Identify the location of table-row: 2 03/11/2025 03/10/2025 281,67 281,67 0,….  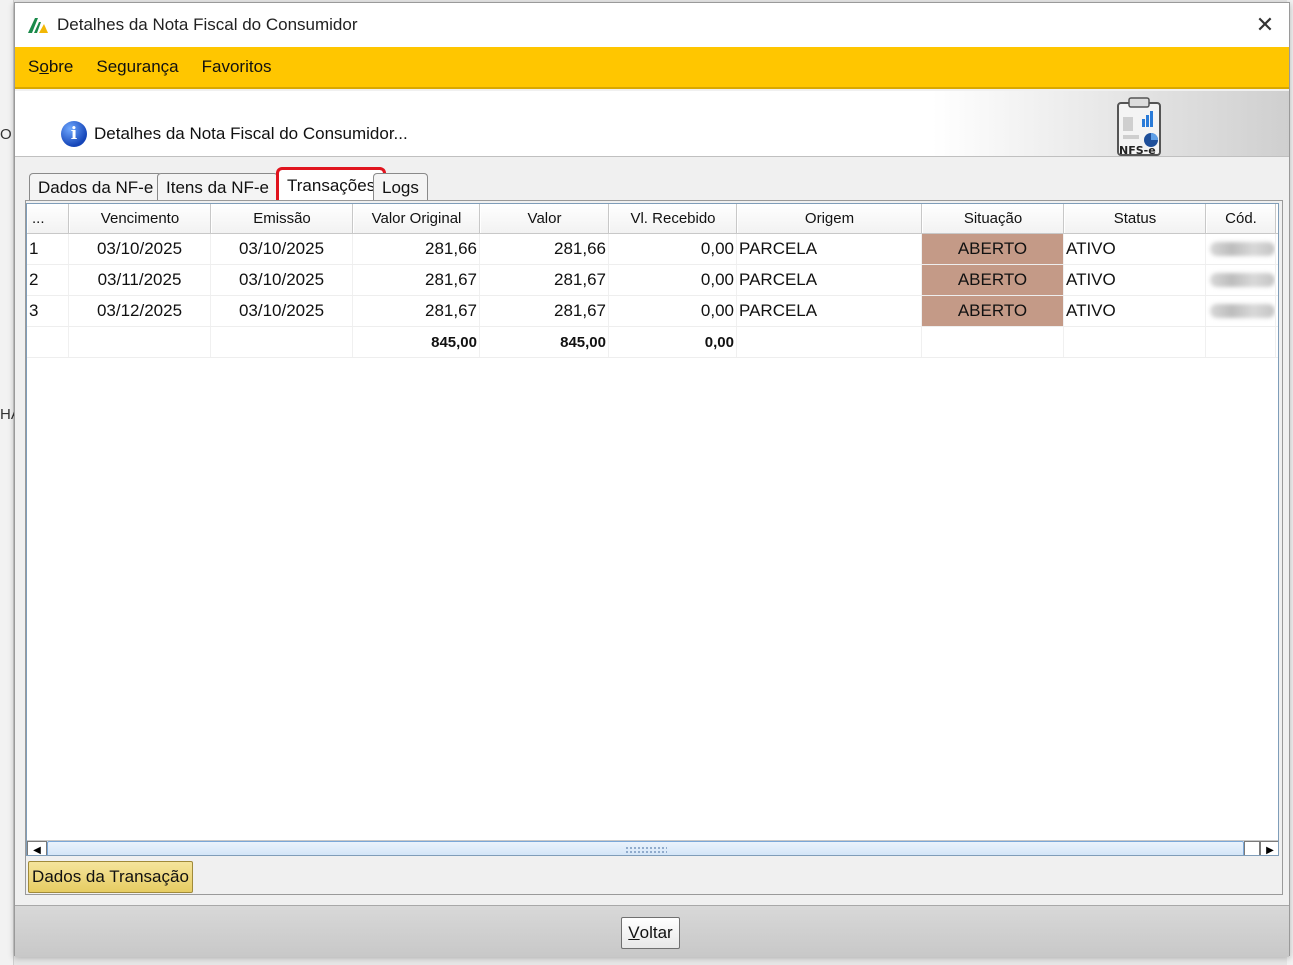
(652, 280).